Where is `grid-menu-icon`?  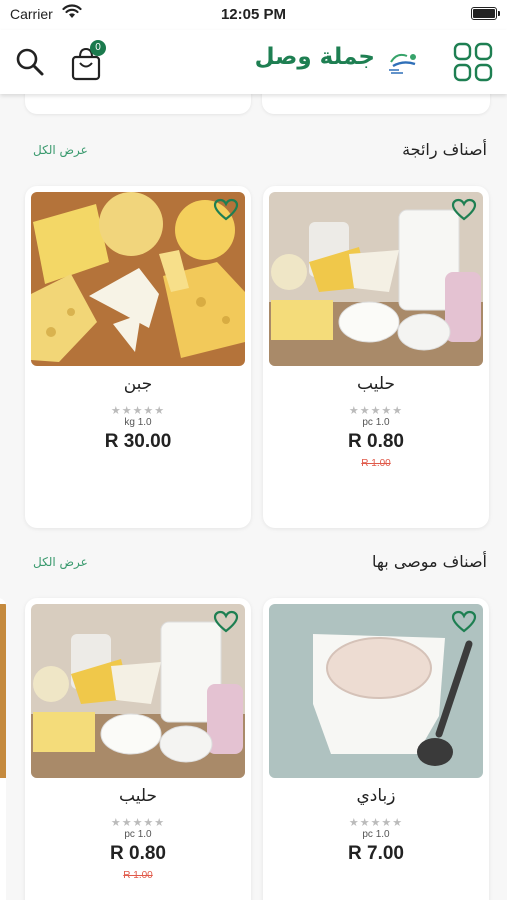
grid-menu-icon is located at coordinates (473, 62).